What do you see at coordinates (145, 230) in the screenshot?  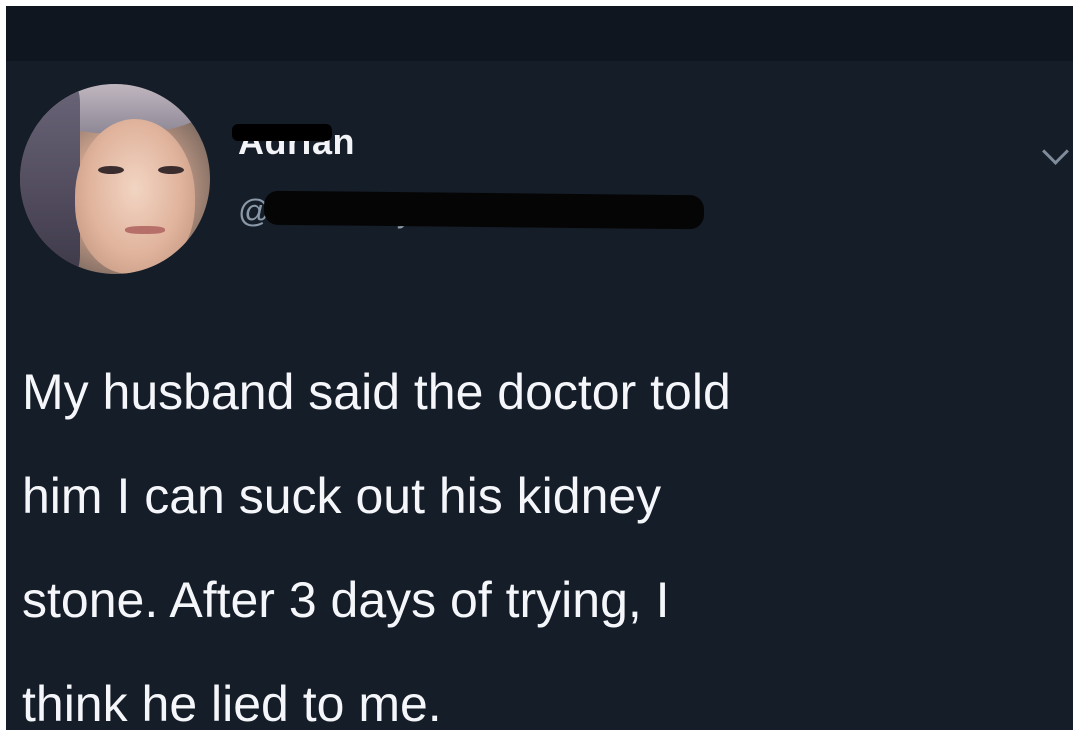 I see `avatar-mouth` at bounding box center [145, 230].